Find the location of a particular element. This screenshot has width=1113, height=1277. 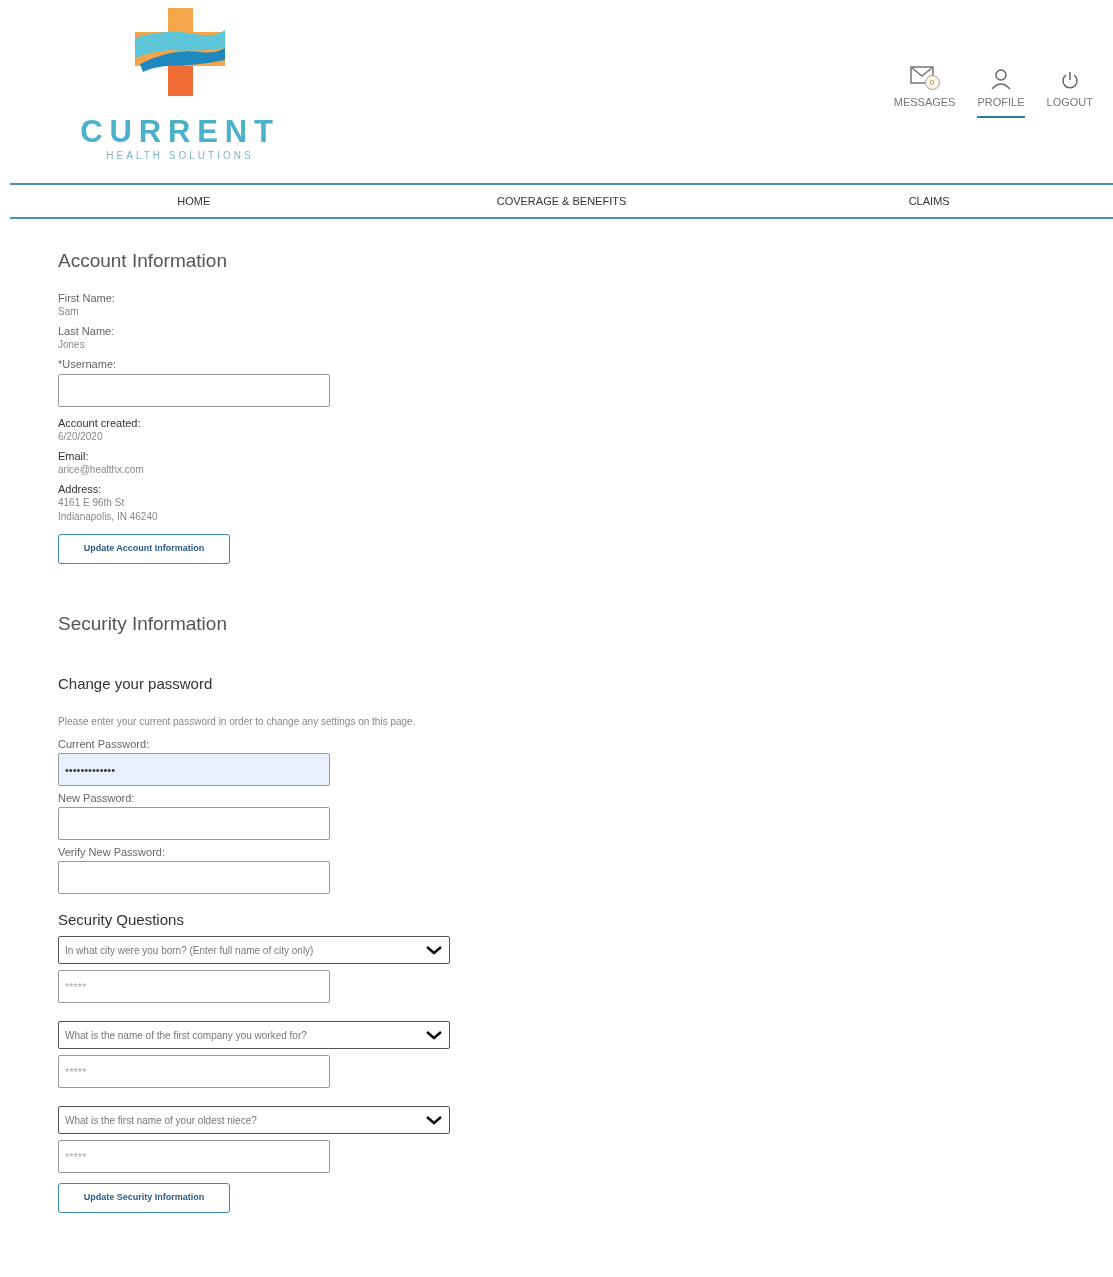

field-label: *Username: is located at coordinates (88, 364).